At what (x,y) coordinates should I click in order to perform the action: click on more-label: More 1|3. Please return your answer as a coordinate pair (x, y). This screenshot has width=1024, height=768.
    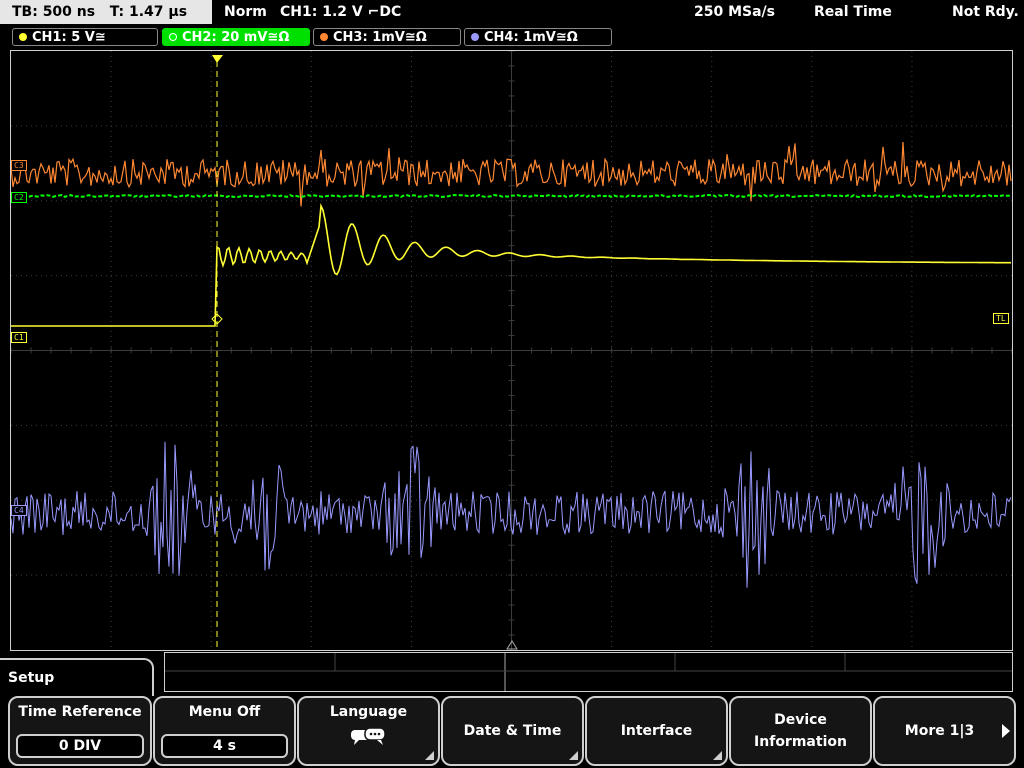
    Looking at the image, I should click on (939, 731).